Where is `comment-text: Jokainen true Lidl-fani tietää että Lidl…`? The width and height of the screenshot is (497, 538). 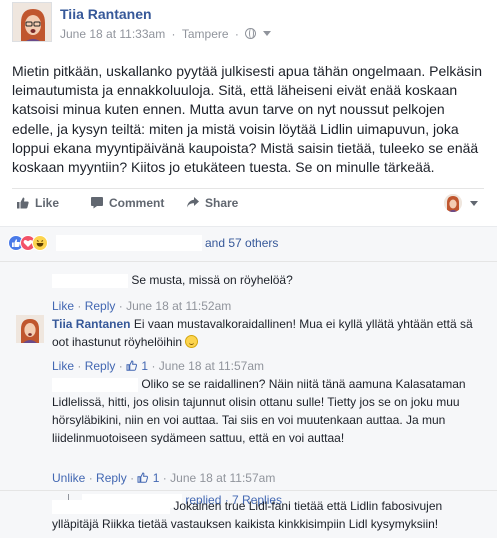
comment-text: Jokainen true Lidl-fani tietää että Lidl… is located at coordinates (247, 515).